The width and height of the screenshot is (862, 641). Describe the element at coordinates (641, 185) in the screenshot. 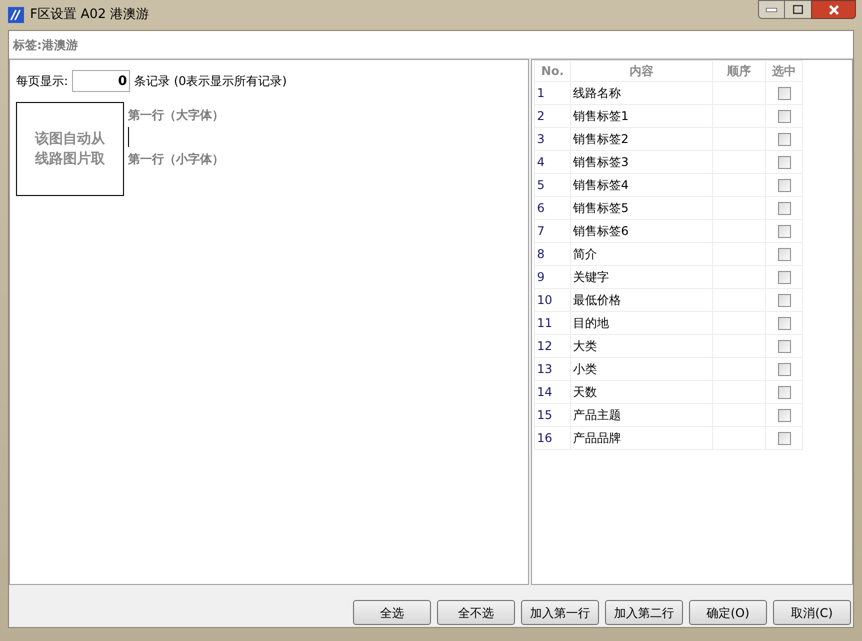

I see `content-cell: 销售标签4` at that location.